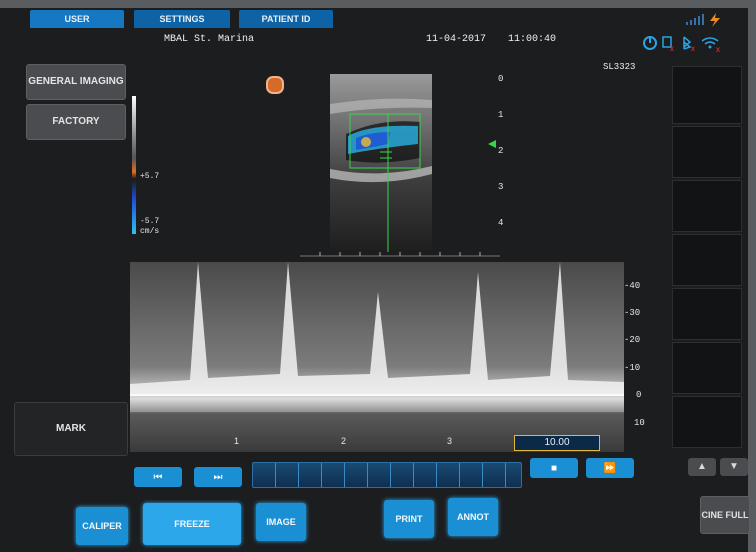  What do you see at coordinates (102, 526) in the screenshot?
I see `caliper-button: CALIPER` at bounding box center [102, 526].